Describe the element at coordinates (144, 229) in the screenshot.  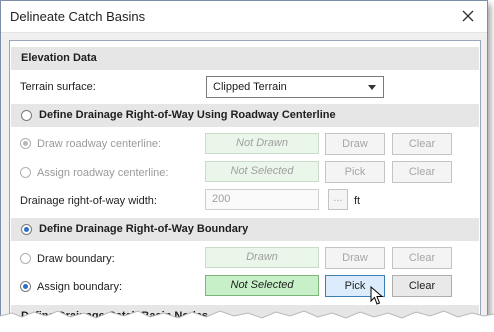
I see `section-title: Define Drainage Right-of-Way Boundary` at that location.